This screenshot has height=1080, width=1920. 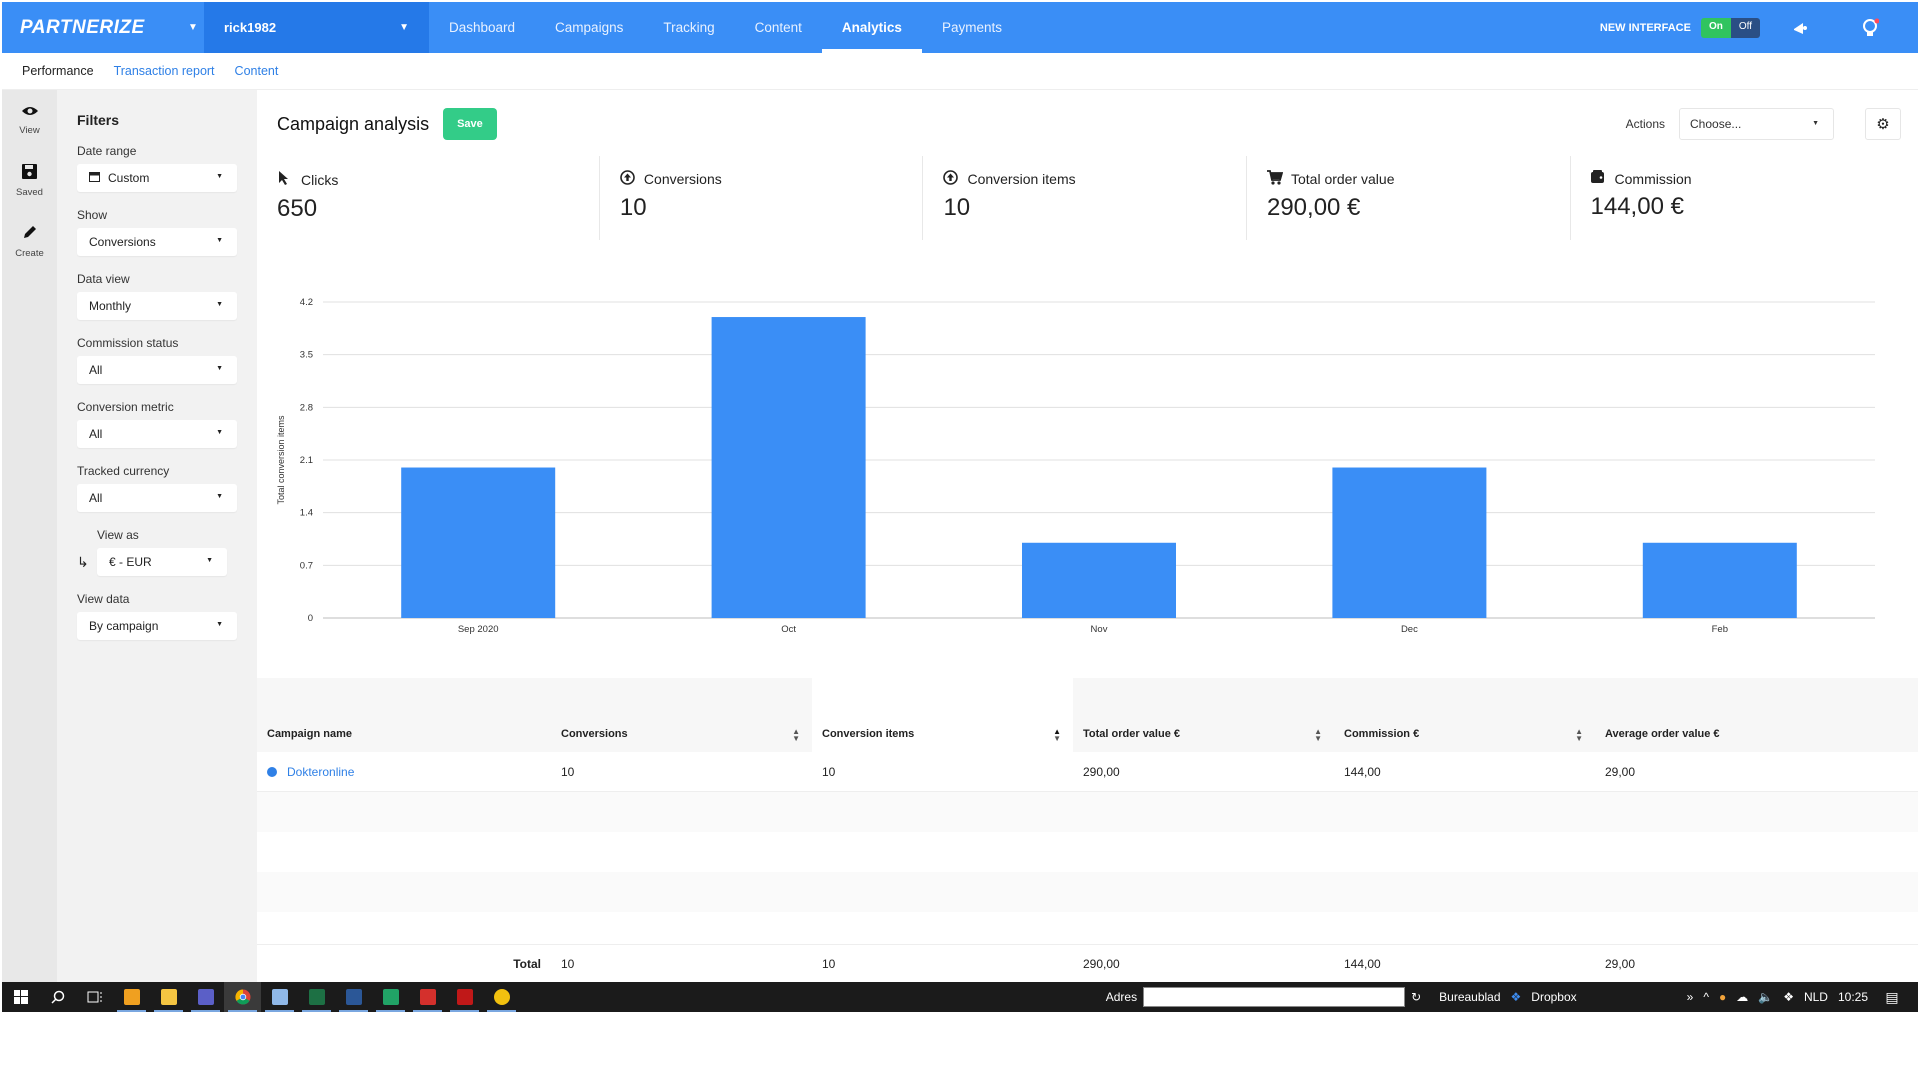 I want to click on clock: 10:25, so click(x=1853, y=997).